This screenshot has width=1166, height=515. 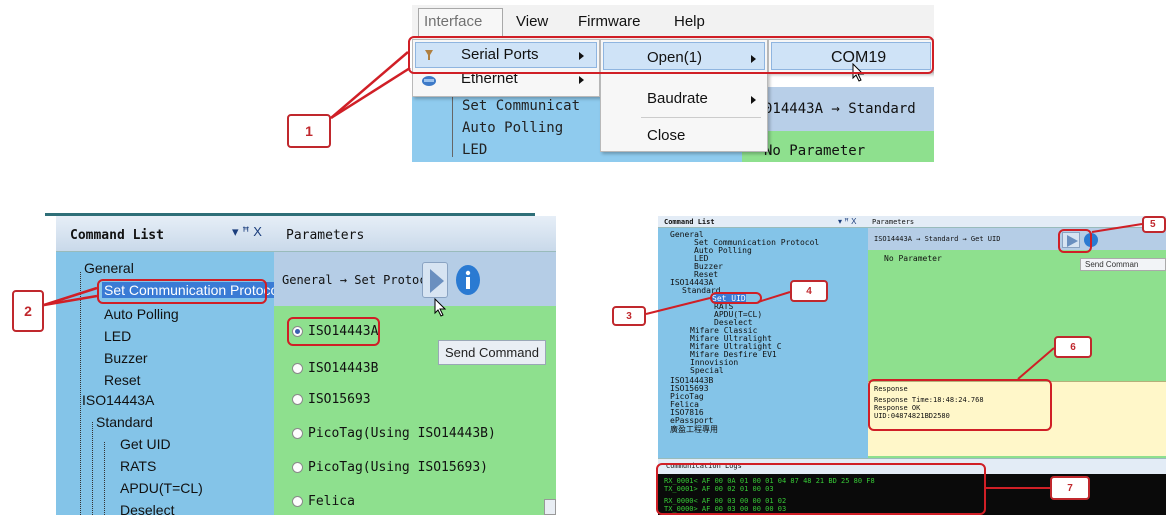 What do you see at coordinates (333, 331) in the screenshot?
I see `annotation-box-2b` at bounding box center [333, 331].